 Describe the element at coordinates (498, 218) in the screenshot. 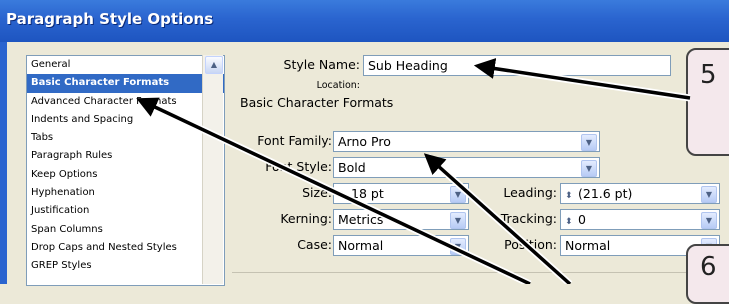

I see `arrow-to-font-family` at that location.